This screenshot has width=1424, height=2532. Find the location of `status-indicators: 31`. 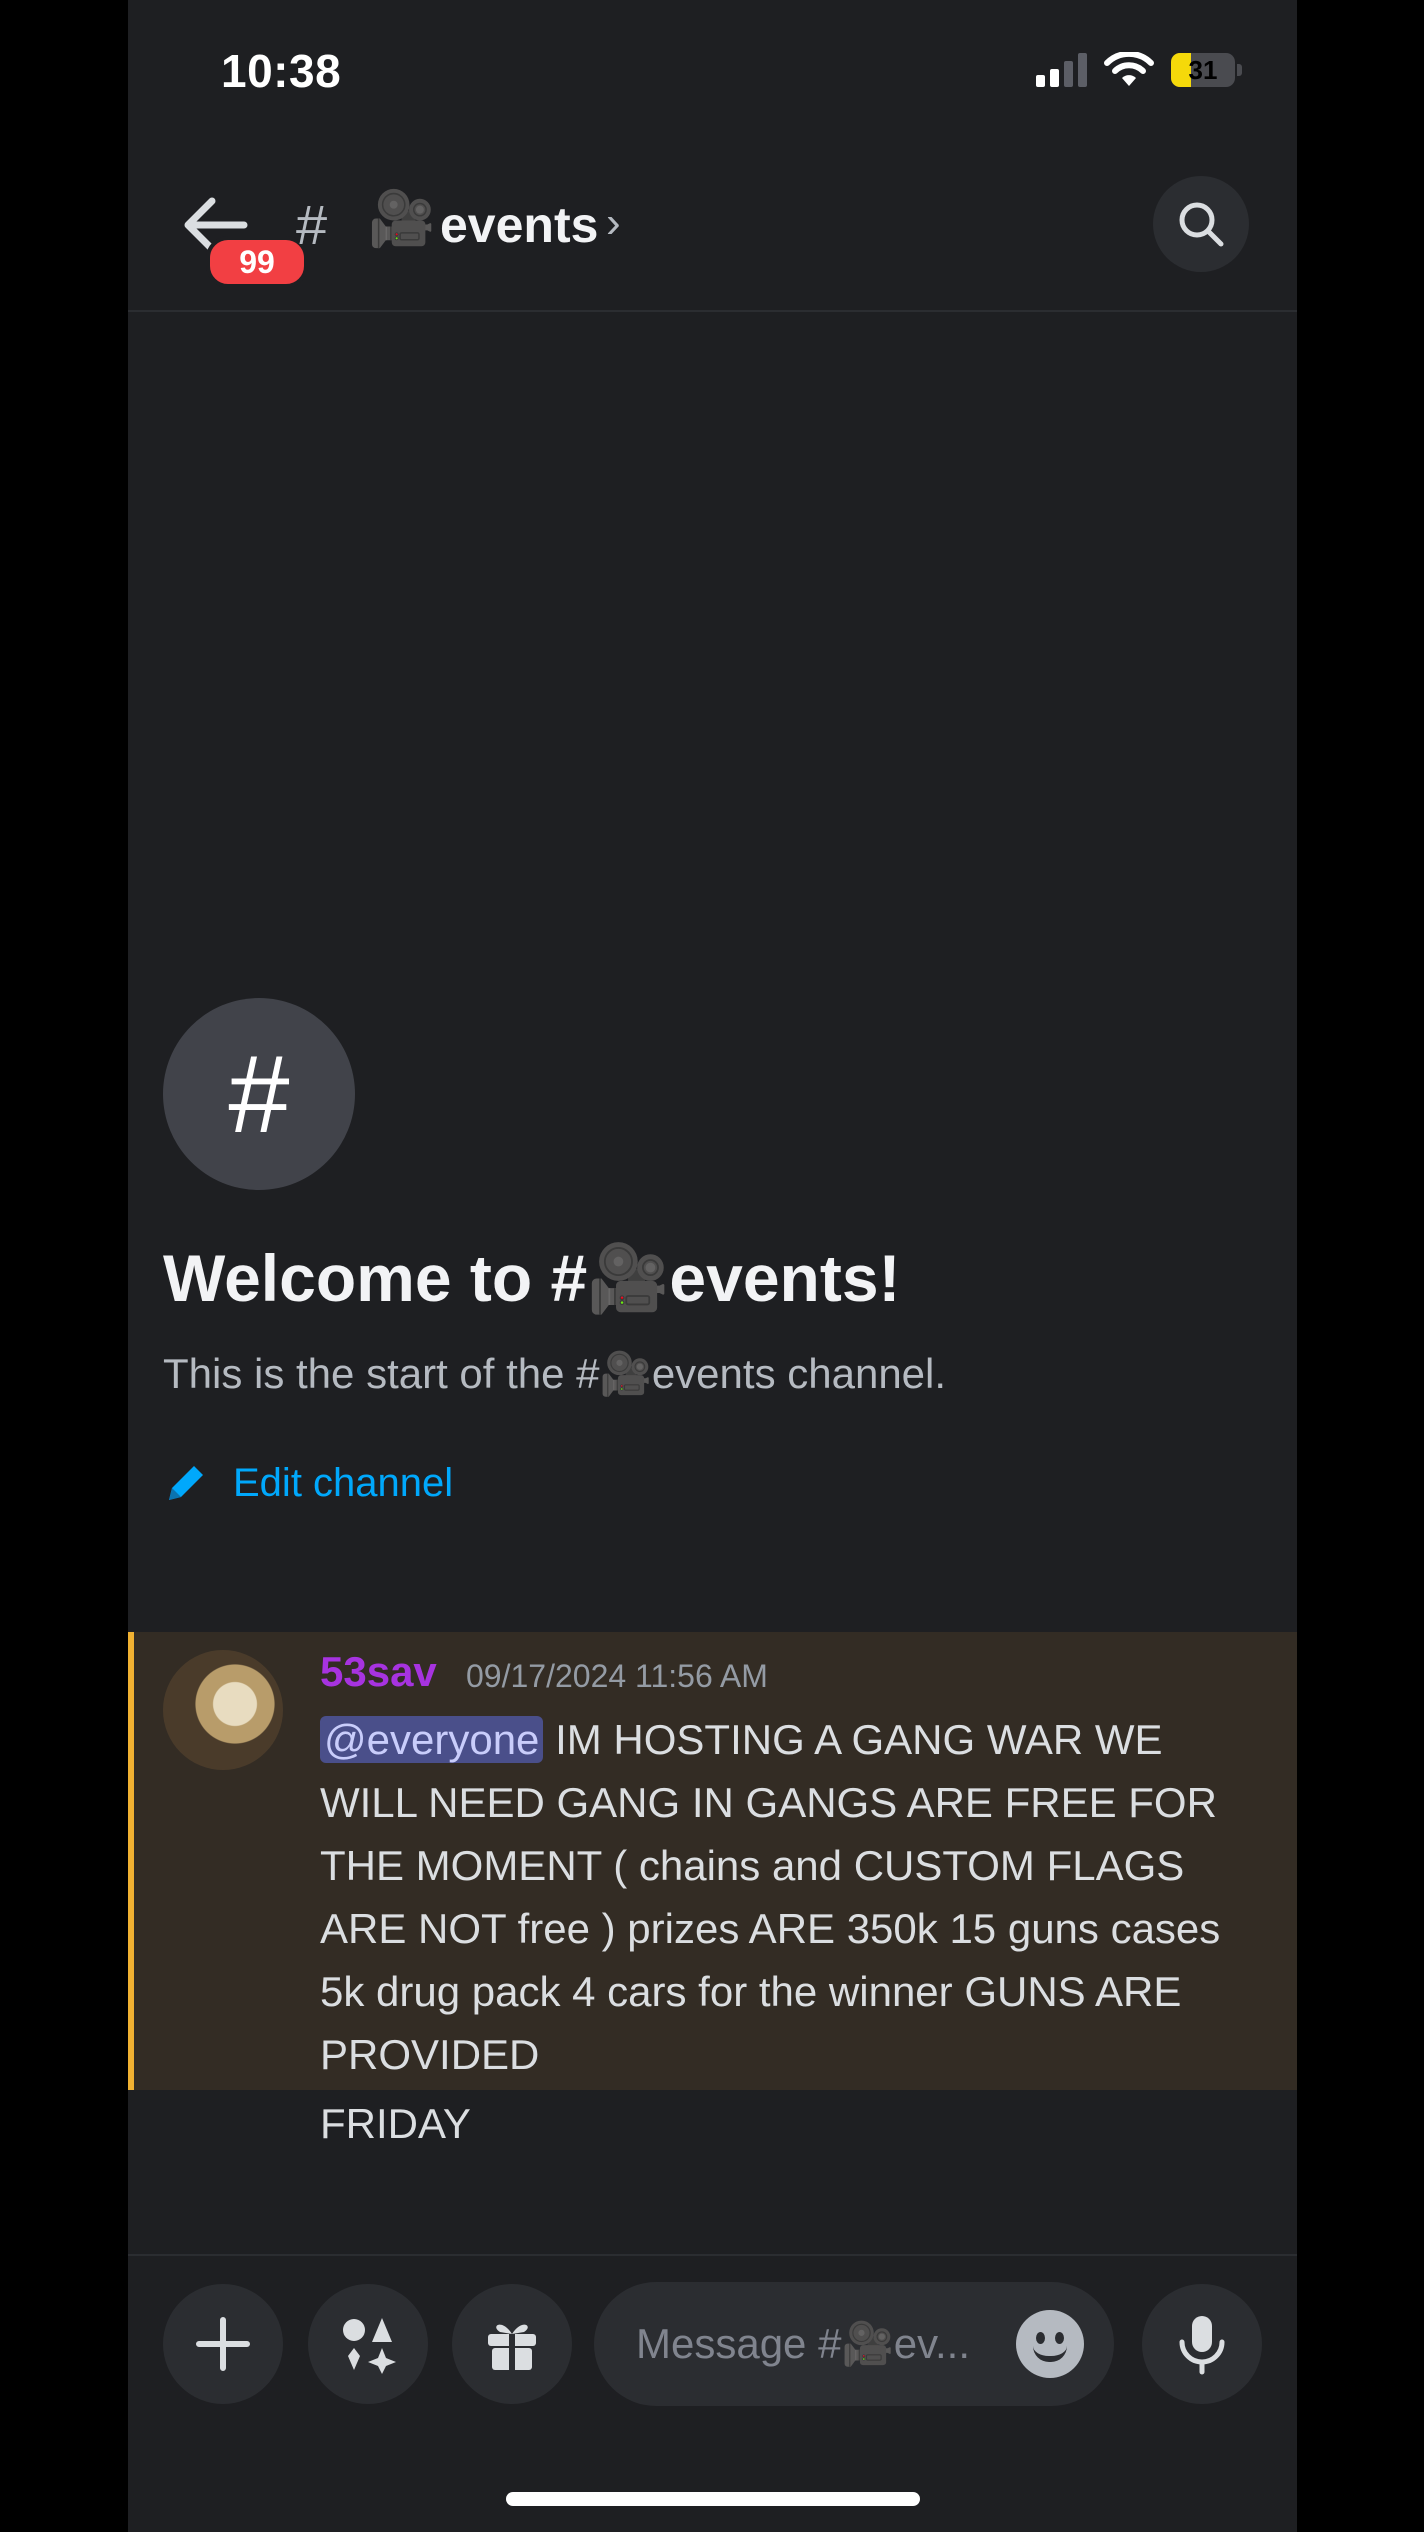

status-indicators: 31 is located at coordinates (1139, 70).